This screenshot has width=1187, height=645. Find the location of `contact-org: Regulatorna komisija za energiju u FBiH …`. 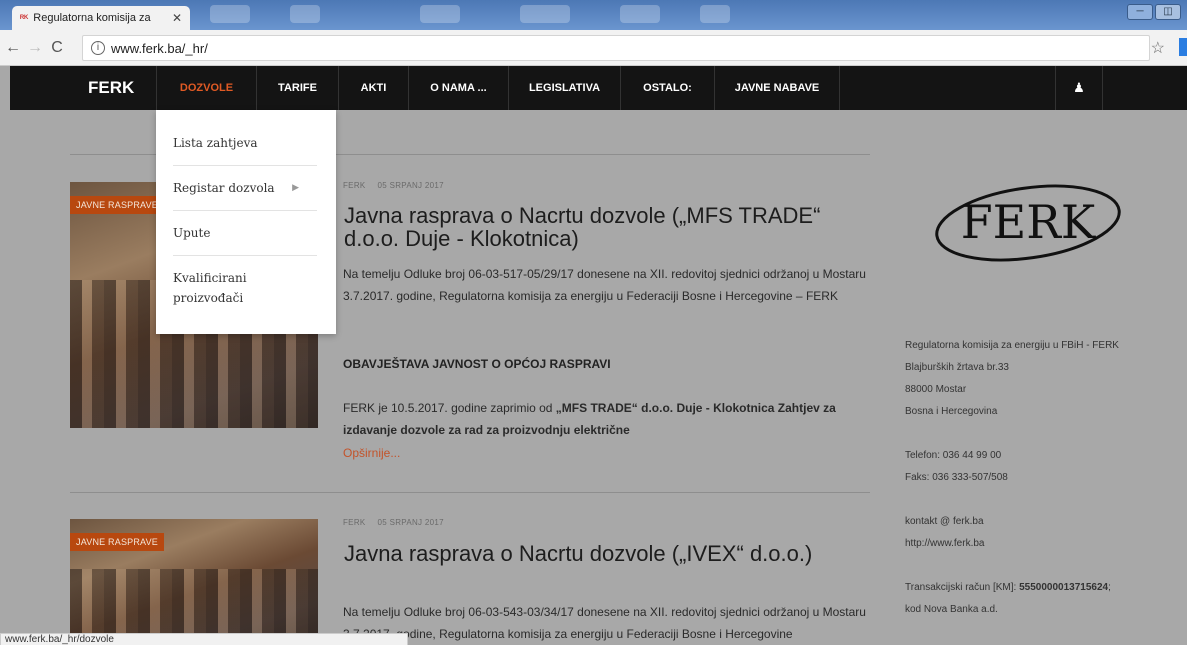

contact-org: Regulatorna komisija za energiju u FBiH … is located at coordinates (1012, 345).